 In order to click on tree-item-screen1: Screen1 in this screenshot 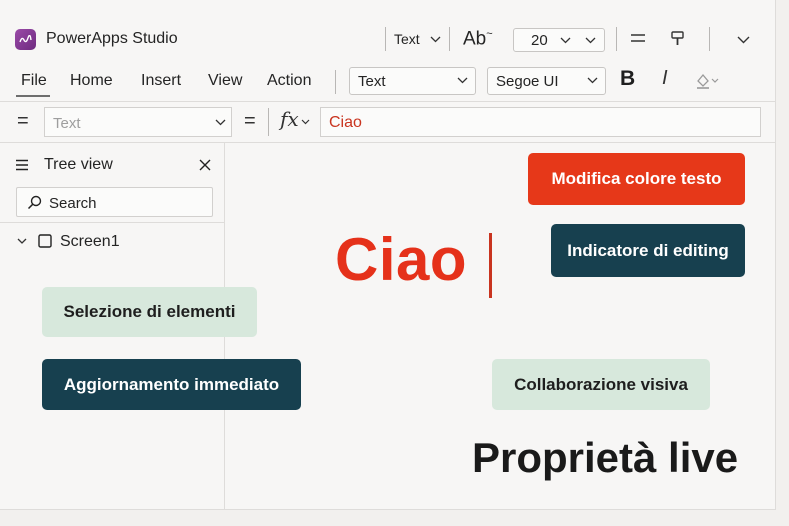, I will do `click(90, 242)`.